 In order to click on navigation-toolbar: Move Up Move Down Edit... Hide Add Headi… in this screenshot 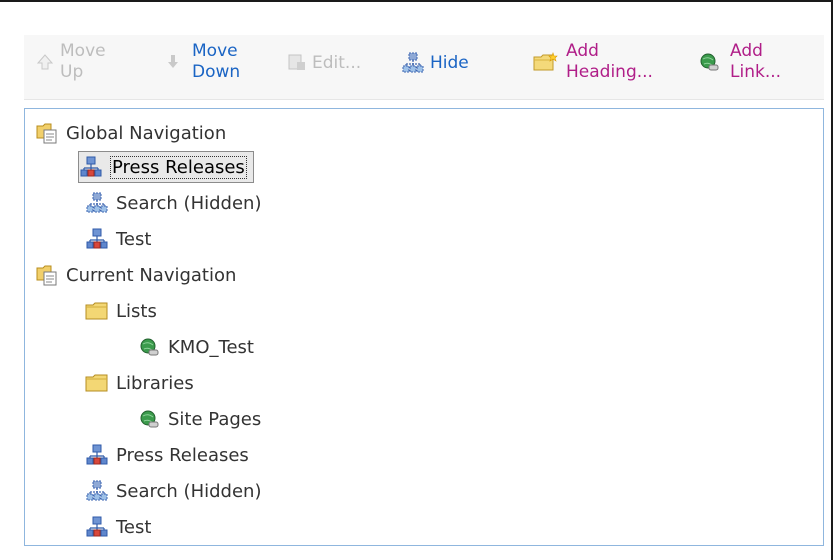, I will do `click(424, 67)`.